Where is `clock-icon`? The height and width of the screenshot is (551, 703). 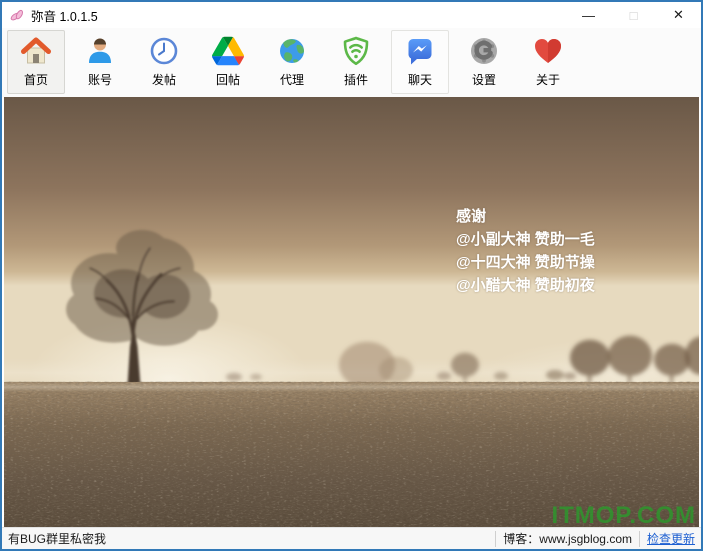
clock-icon is located at coordinates (164, 51).